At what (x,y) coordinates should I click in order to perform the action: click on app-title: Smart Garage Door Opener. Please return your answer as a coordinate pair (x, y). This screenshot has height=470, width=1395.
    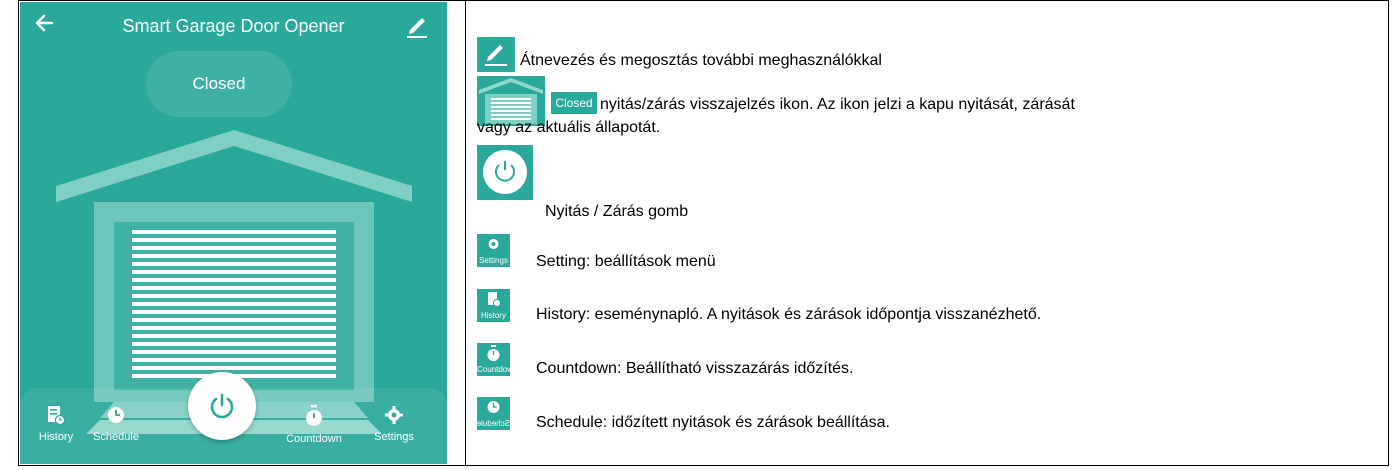
    Looking at the image, I should click on (233, 26).